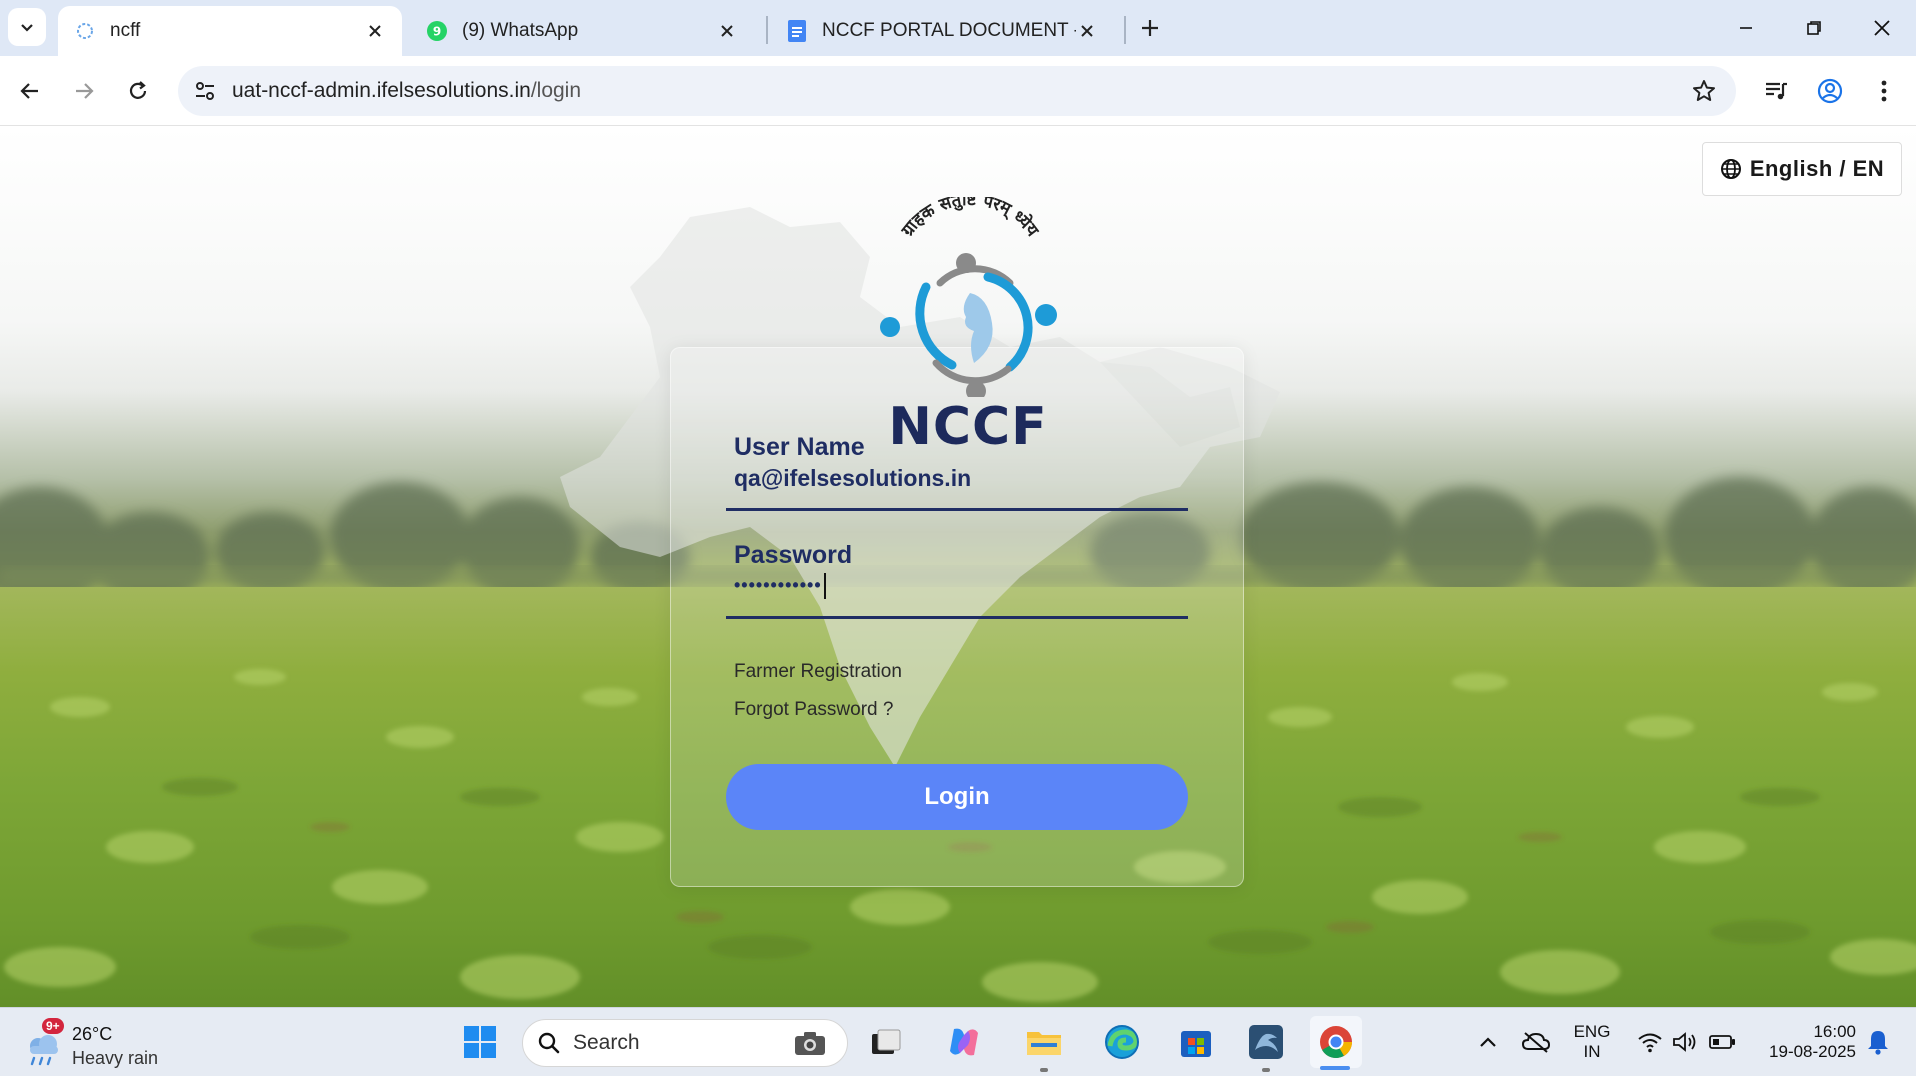  What do you see at coordinates (1812, 1051) in the screenshot?
I see `clock-date: 19-08-2025` at bounding box center [1812, 1051].